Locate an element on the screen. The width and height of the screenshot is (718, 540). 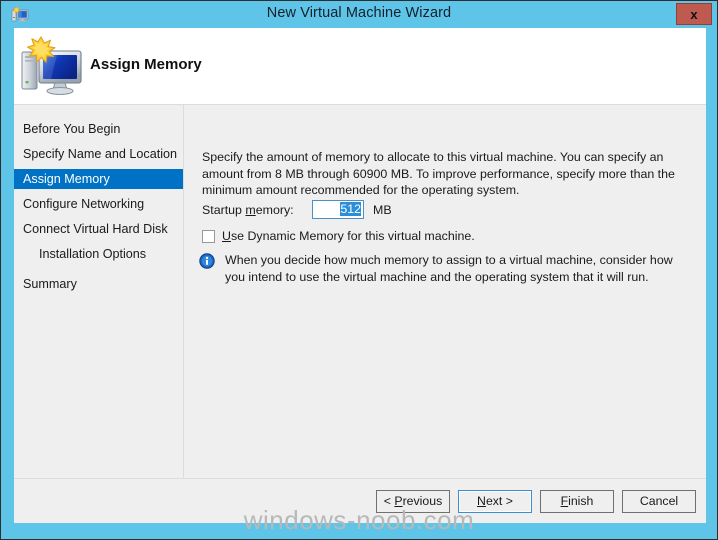
page-title: Assign Memory is located at coordinates (146, 64).